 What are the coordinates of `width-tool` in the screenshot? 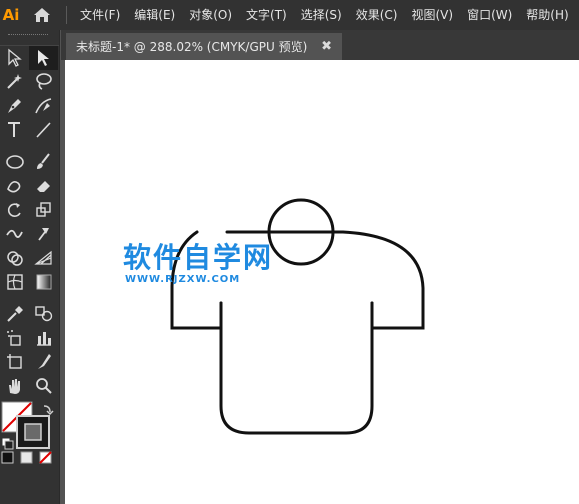 It's located at (14, 234).